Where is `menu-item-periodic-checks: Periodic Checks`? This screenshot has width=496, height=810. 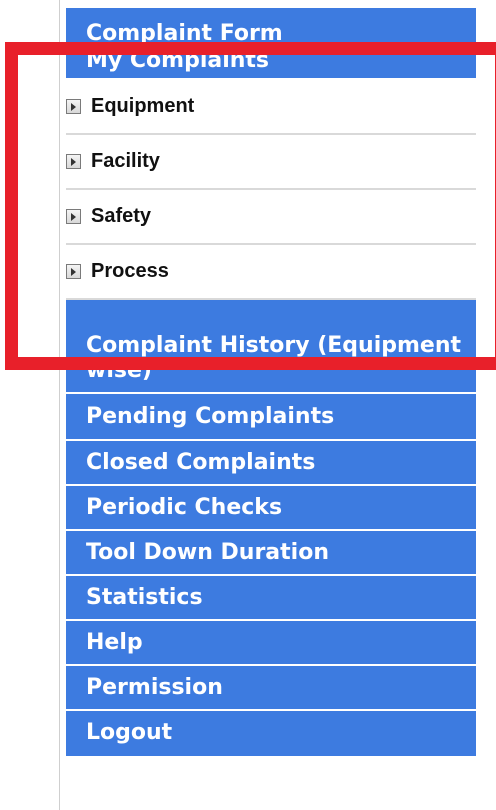 menu-item-periodic-checks: Periodic Checks is located at coordinates (271, 508).